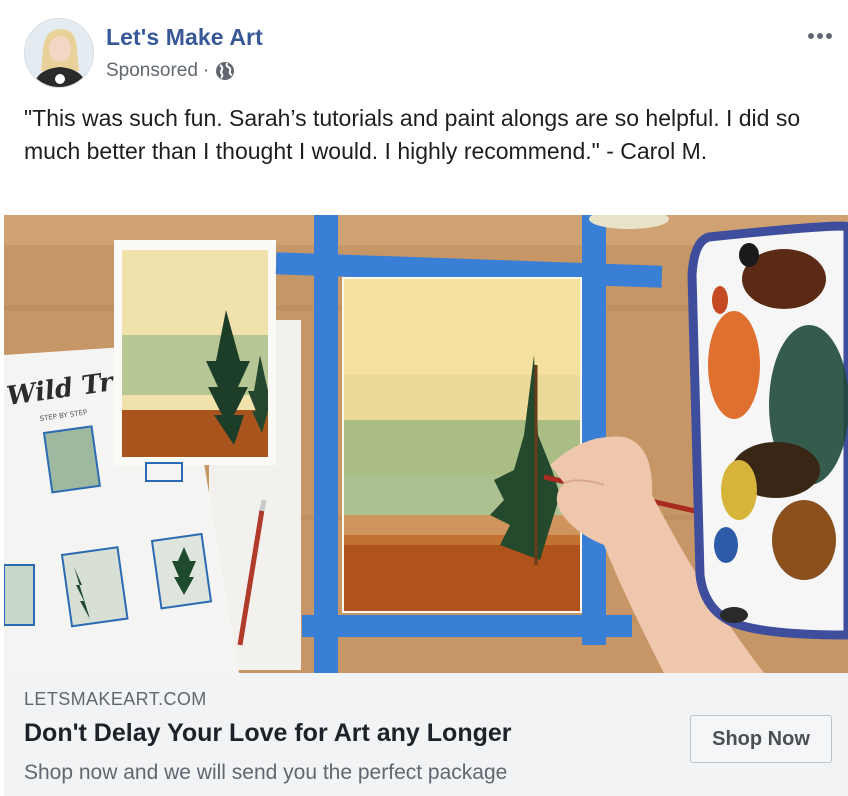 This screenshot has width=848, height=796. I want to click on avatar-image, so click(59, 53).